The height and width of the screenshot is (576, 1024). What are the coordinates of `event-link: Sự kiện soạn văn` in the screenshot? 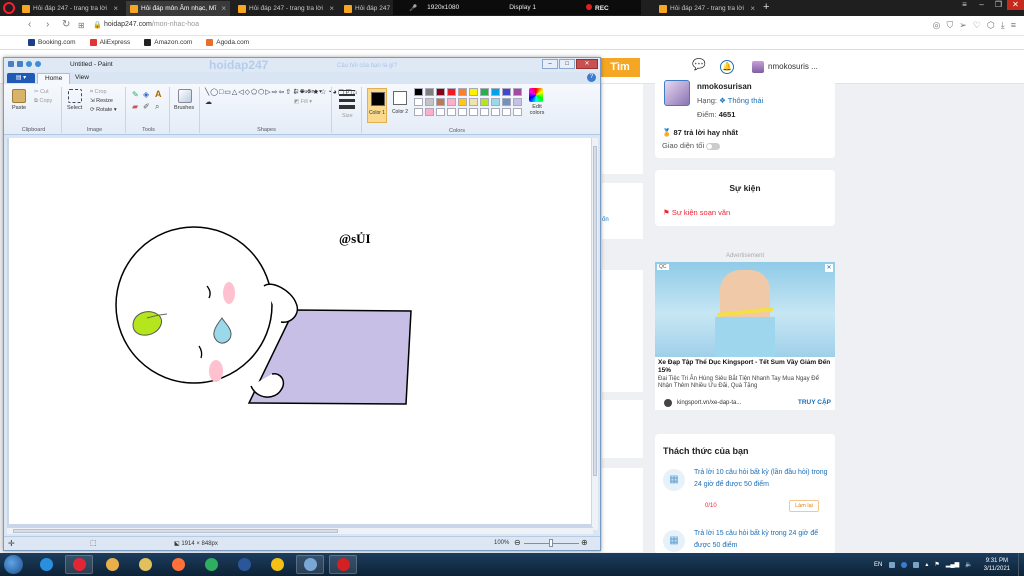 It's located at (701, 212).